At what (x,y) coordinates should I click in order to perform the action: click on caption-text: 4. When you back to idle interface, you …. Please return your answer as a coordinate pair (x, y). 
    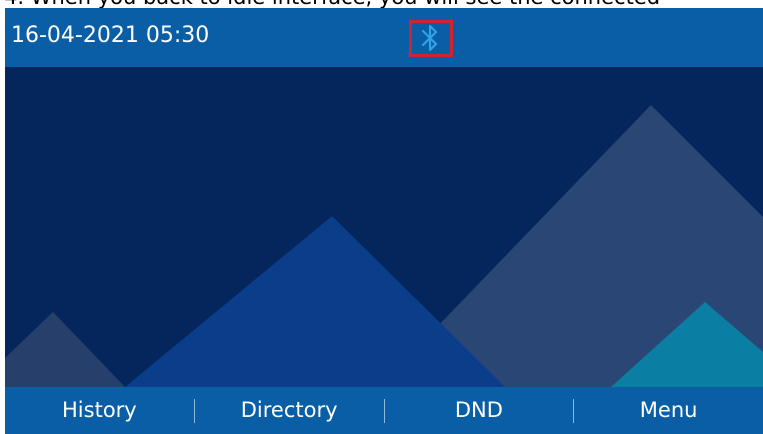
    Looking at the image, I should click on (332, 4).